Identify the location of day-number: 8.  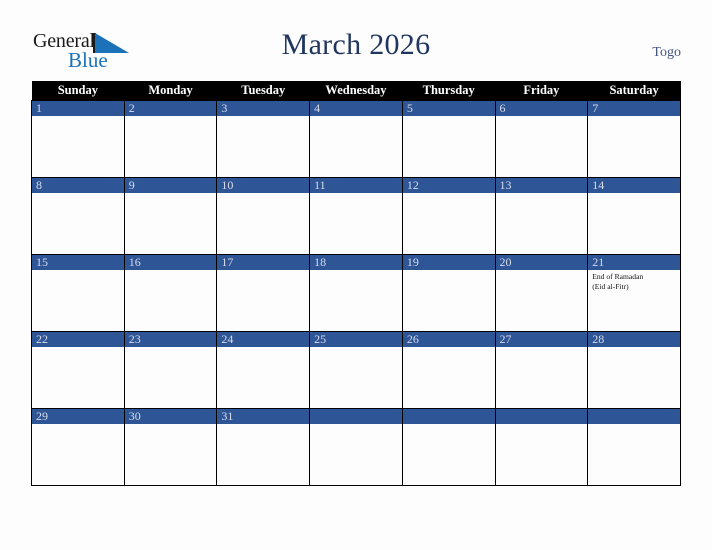
(78, 185).